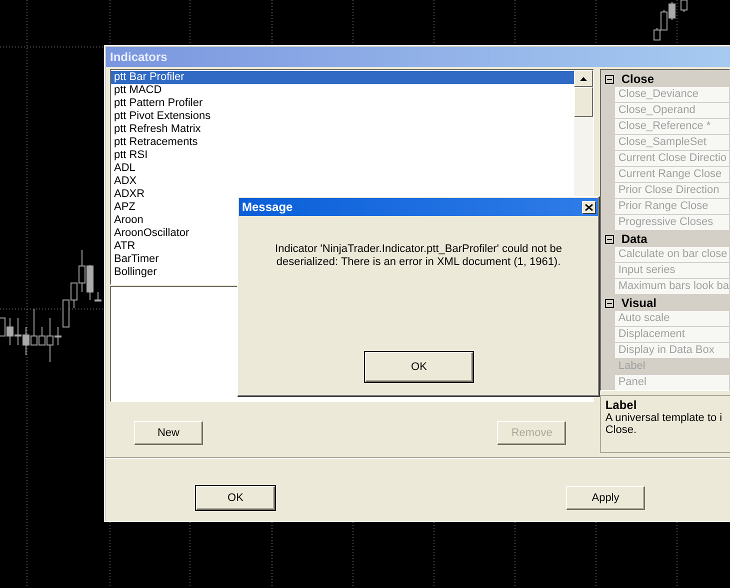 The image size is (730, 588). Describe the element at coordinates (684, 6) in the screenshot. I see `candle` at that location.